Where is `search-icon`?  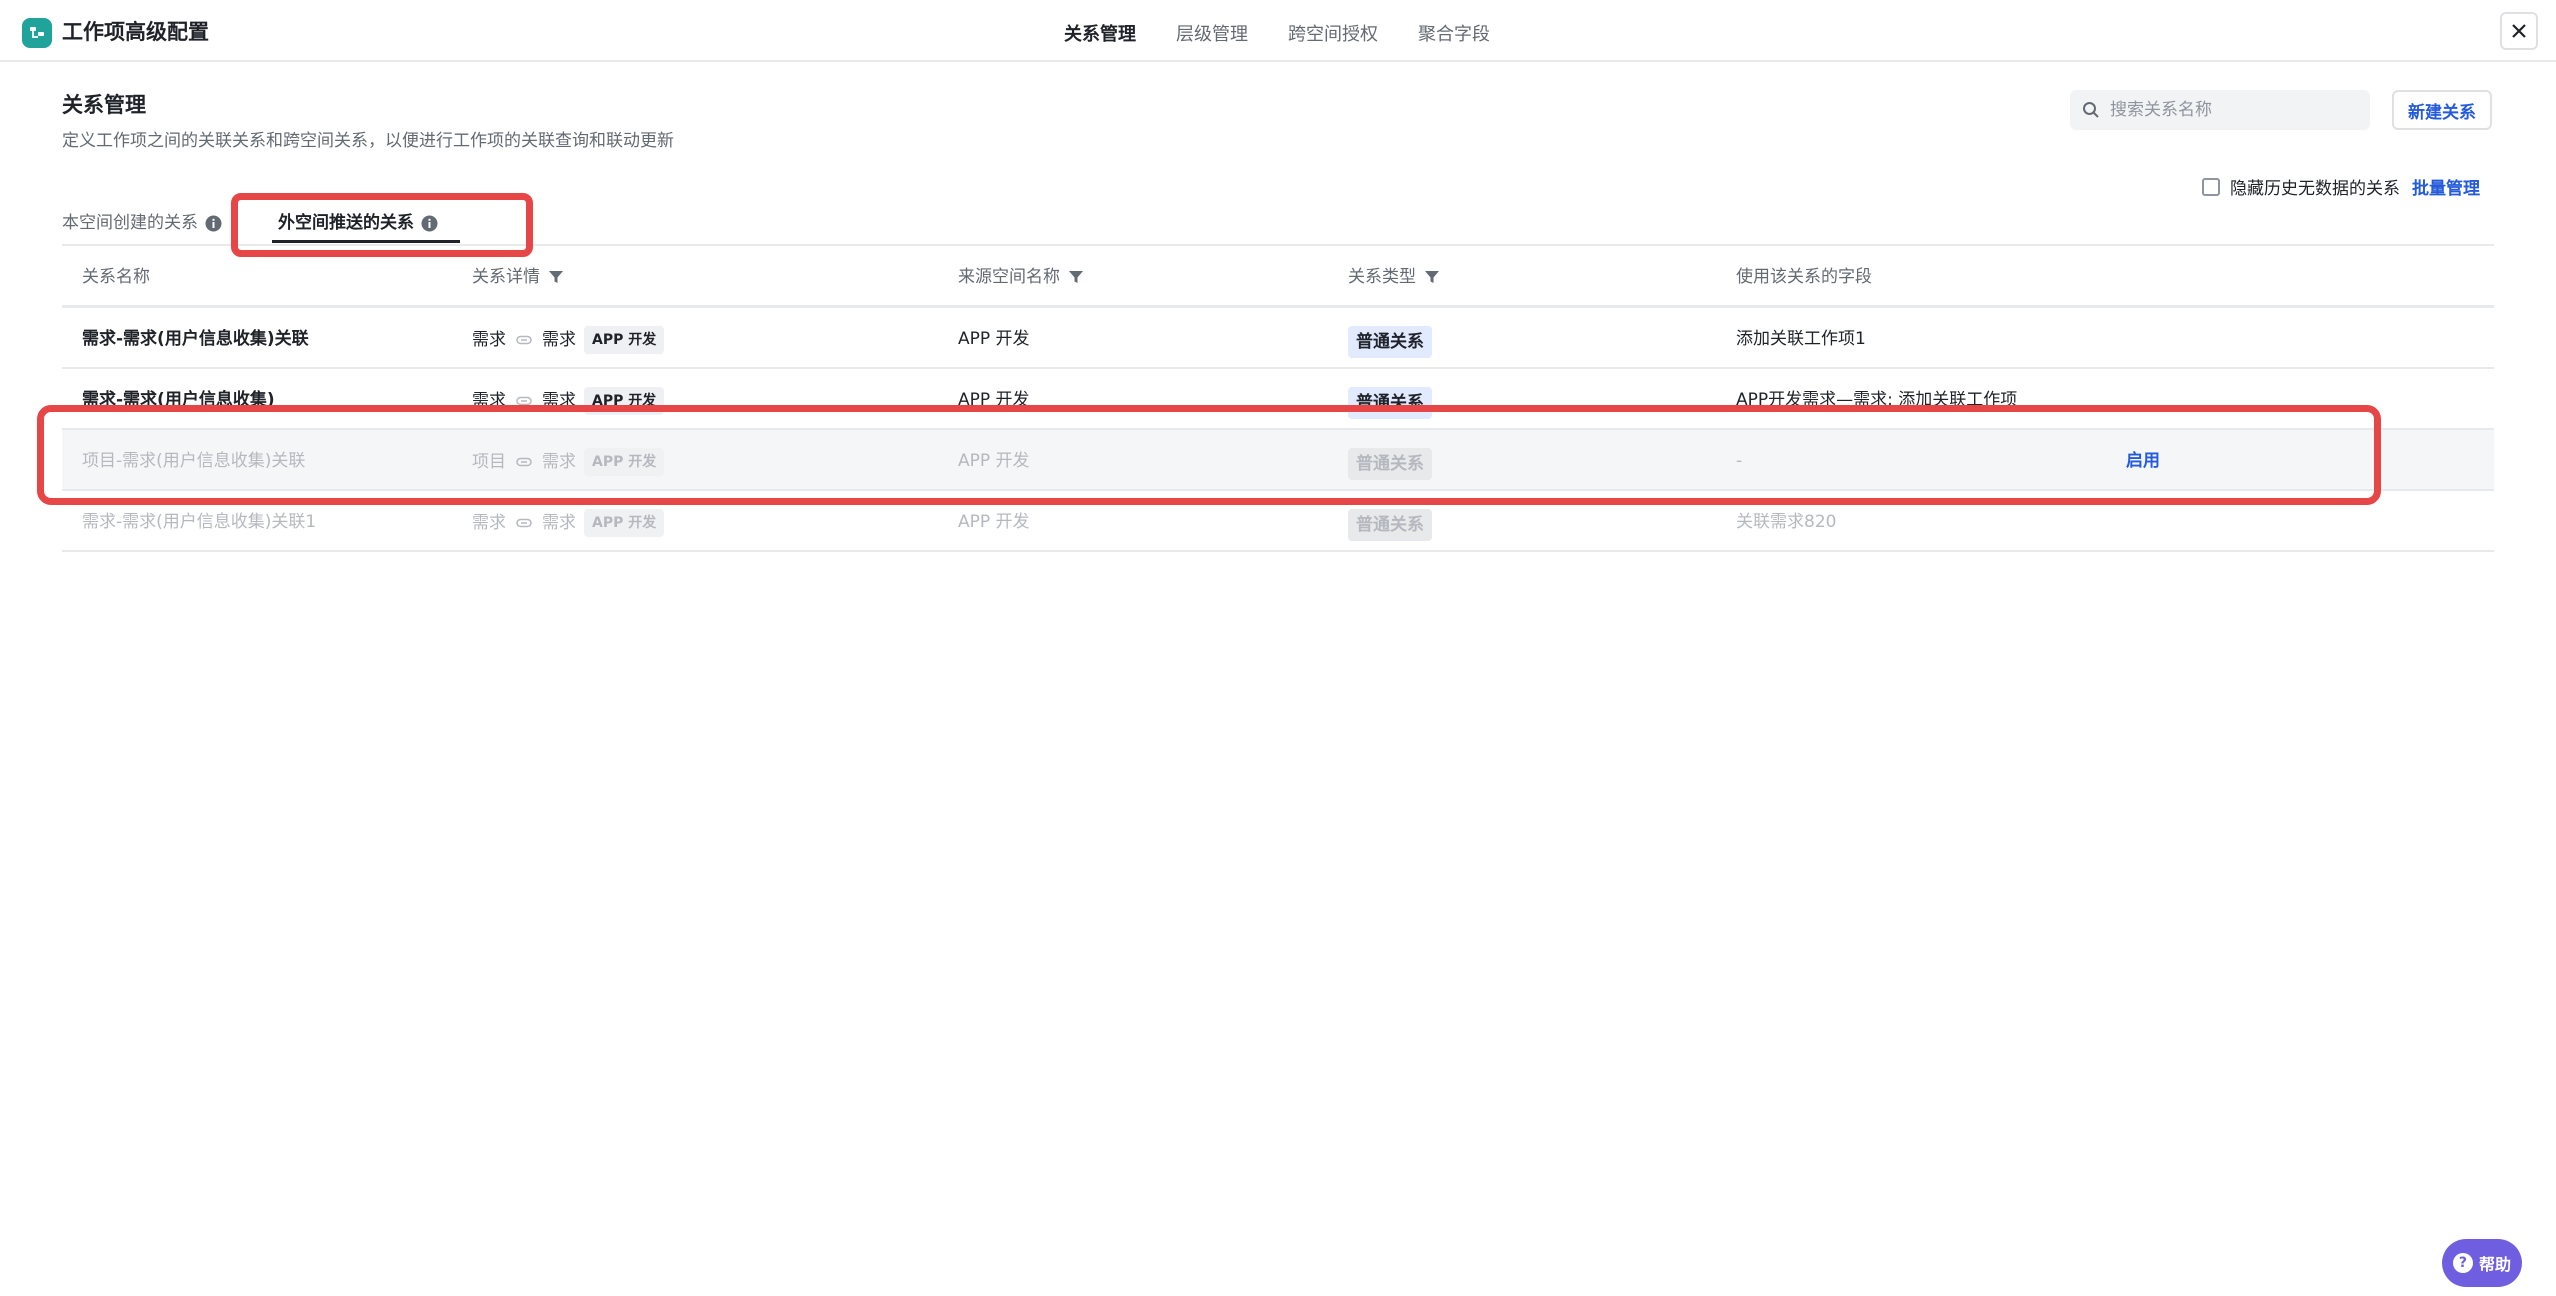 search-icon is located at coordinates (2091, 110).